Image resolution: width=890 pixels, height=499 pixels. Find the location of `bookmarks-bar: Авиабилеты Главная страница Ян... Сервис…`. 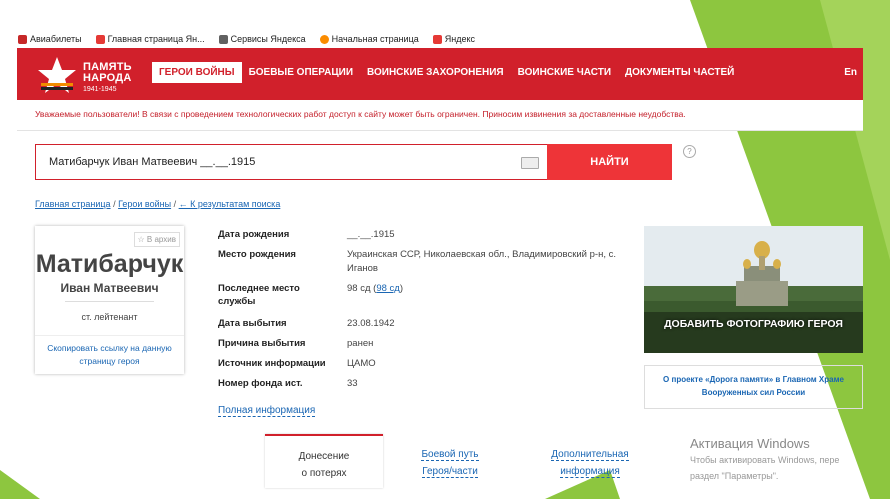

bookmarks-bar: Авиабилеты Главная страница Ян... Сервис… is located at coordinates (440, 39).